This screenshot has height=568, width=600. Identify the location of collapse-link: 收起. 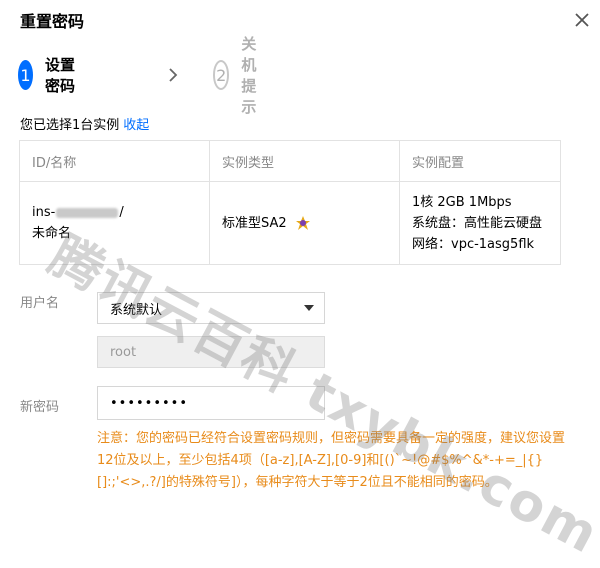
(136, 125).